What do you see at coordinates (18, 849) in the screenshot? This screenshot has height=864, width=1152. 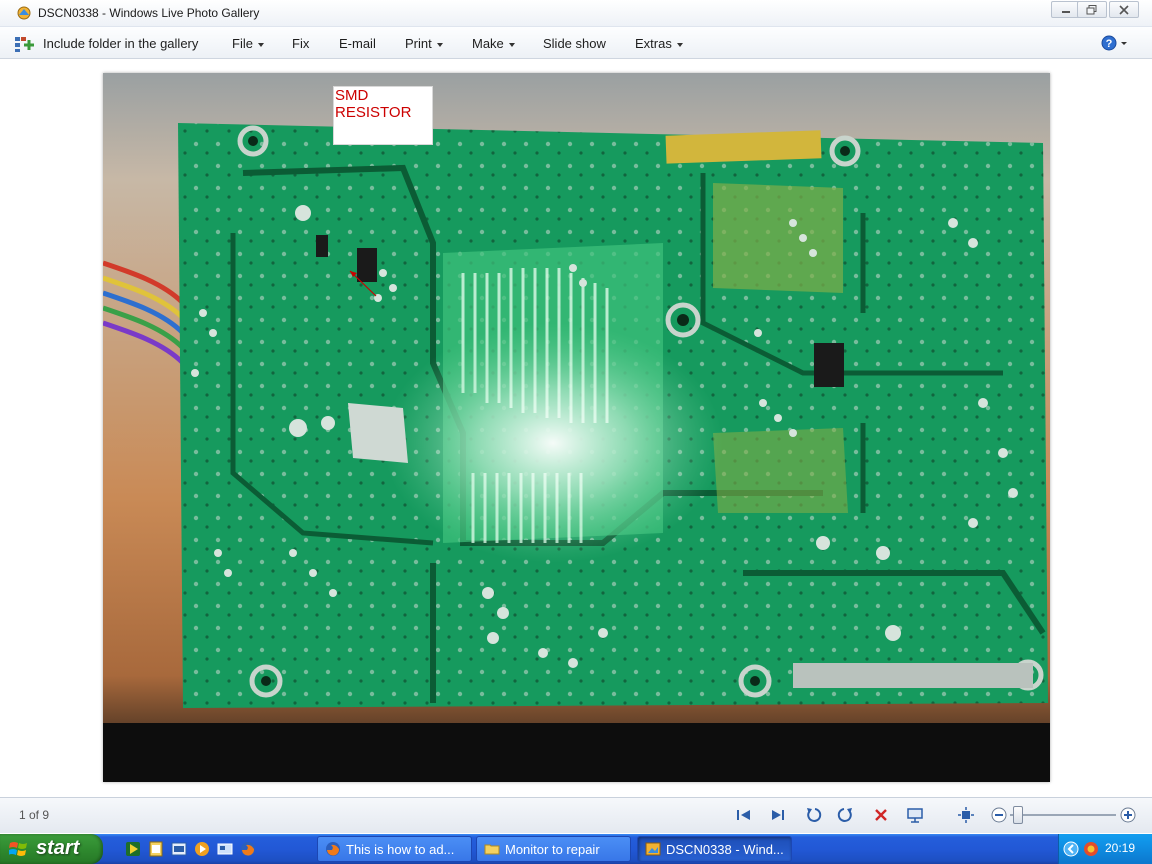 I see `windows-logo-icon` at bounding box center [18, 849].